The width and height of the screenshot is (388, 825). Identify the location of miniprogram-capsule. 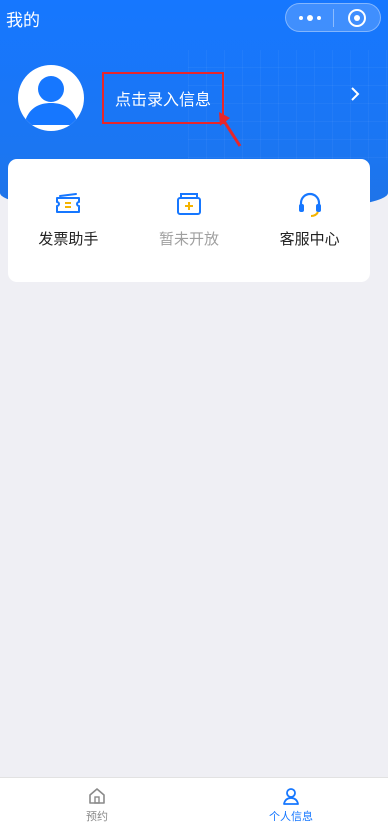
(333, 17).